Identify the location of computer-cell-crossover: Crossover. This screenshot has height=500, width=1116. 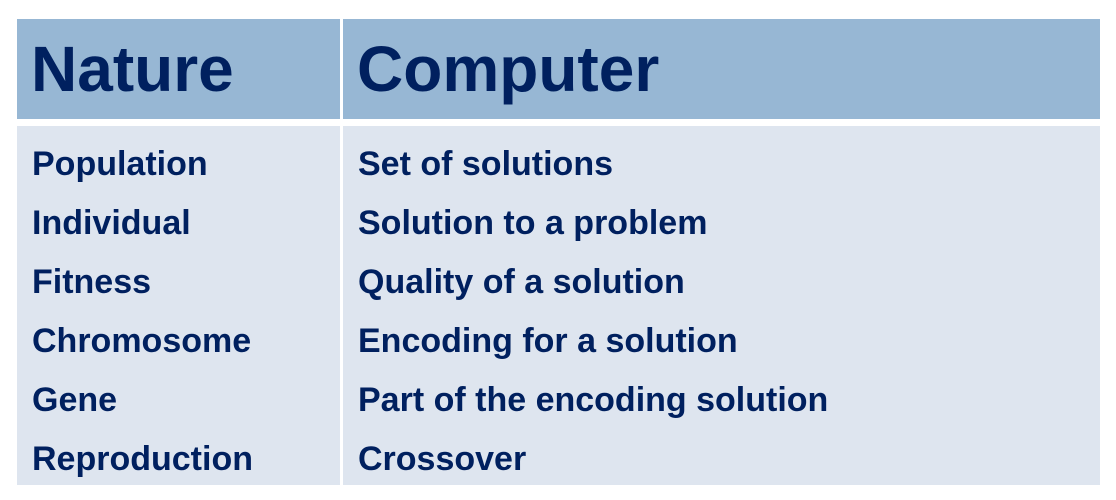
(442, 459).